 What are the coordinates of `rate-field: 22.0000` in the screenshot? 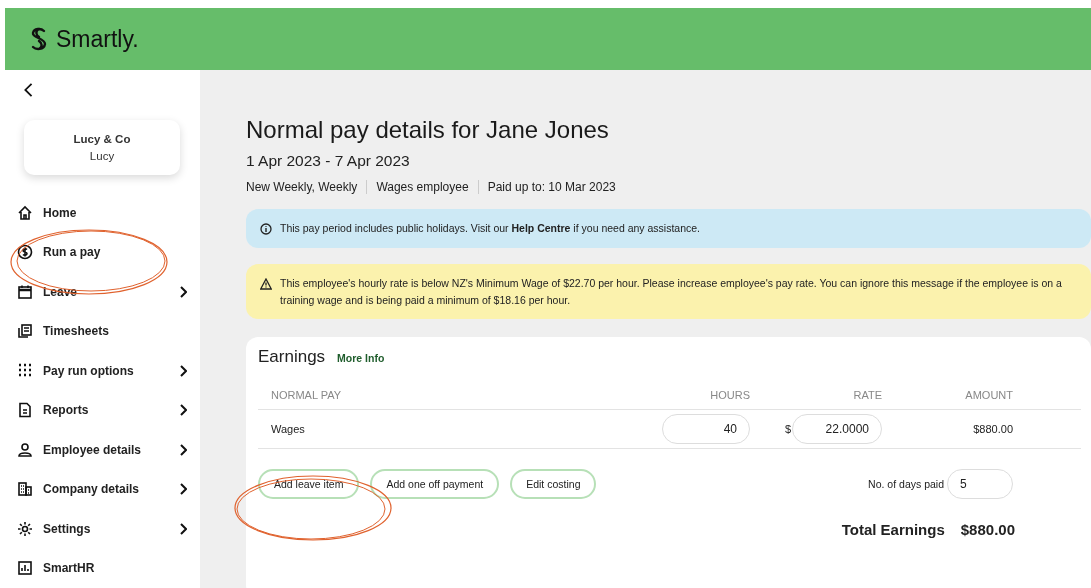 It's located at (837, 429).